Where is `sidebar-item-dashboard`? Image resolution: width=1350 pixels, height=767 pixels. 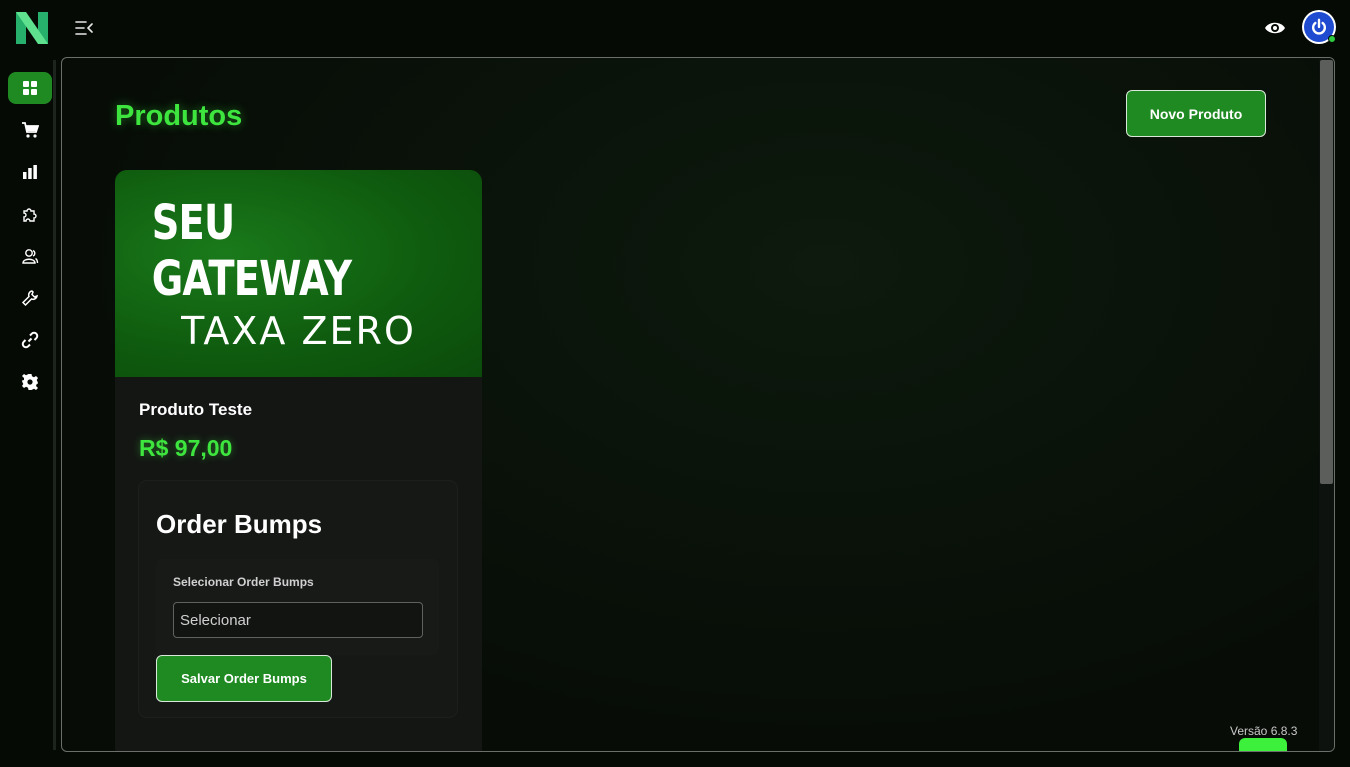 sidebar-item-dashboard is located at coordinates (30, 88).